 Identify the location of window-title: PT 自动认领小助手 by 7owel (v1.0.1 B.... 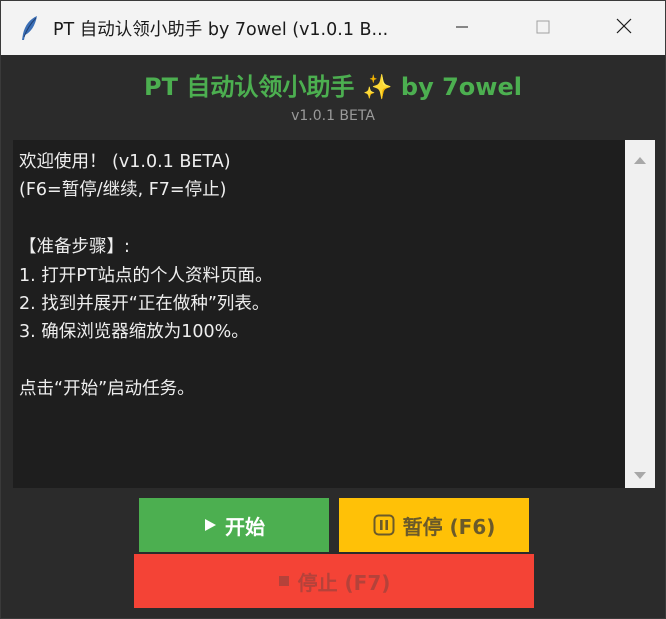
(221, 30).